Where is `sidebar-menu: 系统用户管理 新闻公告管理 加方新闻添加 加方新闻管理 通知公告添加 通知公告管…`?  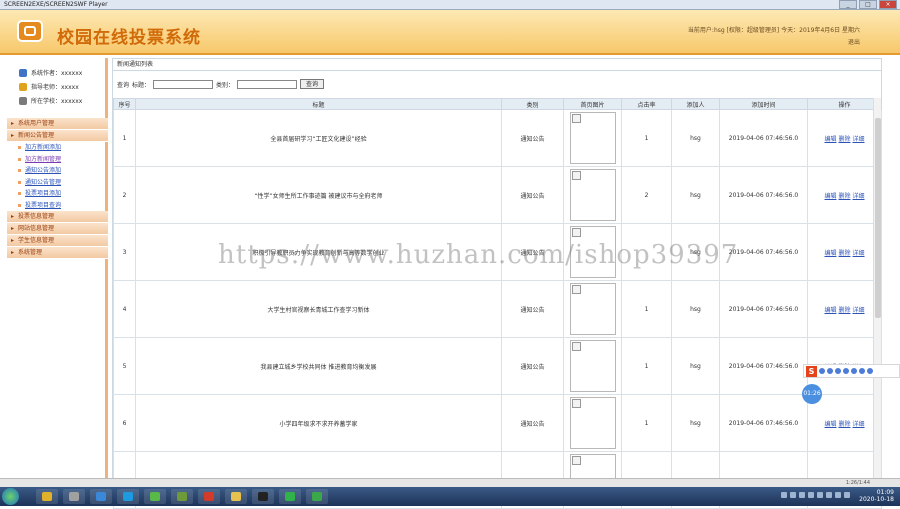
sidebar-menu: 系统用户管理 新闻公告管理 加方新闻添加 加方新闻管理 通知公告添加 通知公告管… is located at coordinates (57, 188).